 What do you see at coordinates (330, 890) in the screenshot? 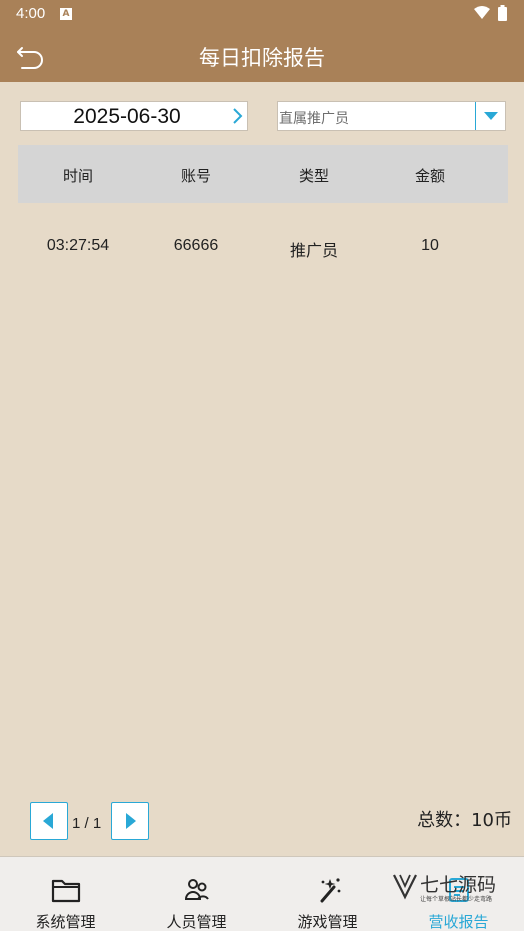
I see `magic-wand-icon` at bounding box center [330, 890].